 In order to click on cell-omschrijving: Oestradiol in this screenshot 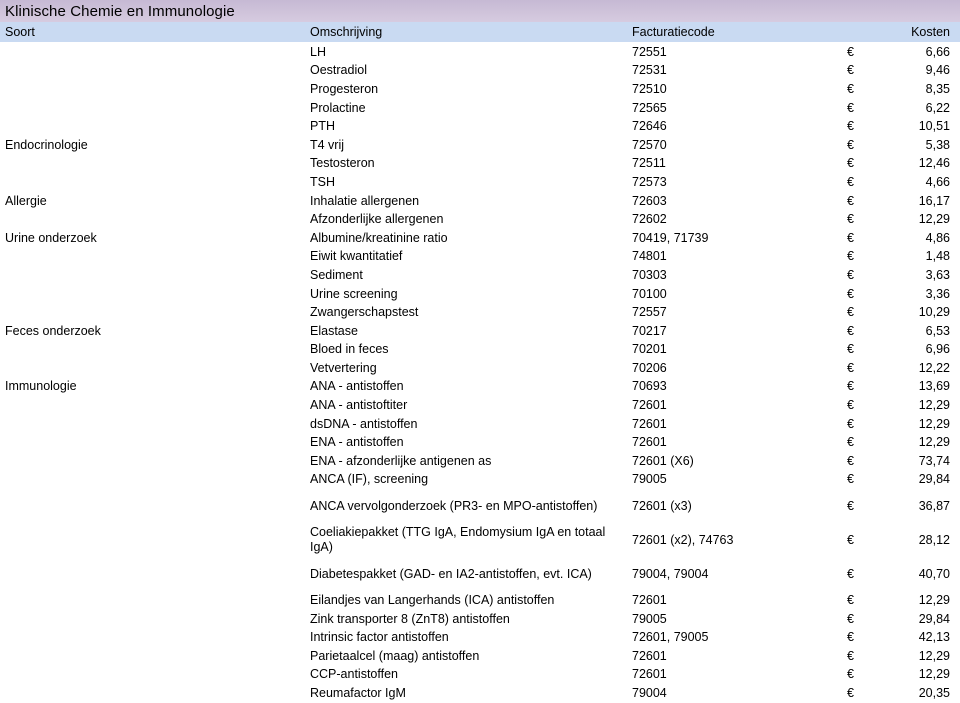, I will do `click(338, 70)`.